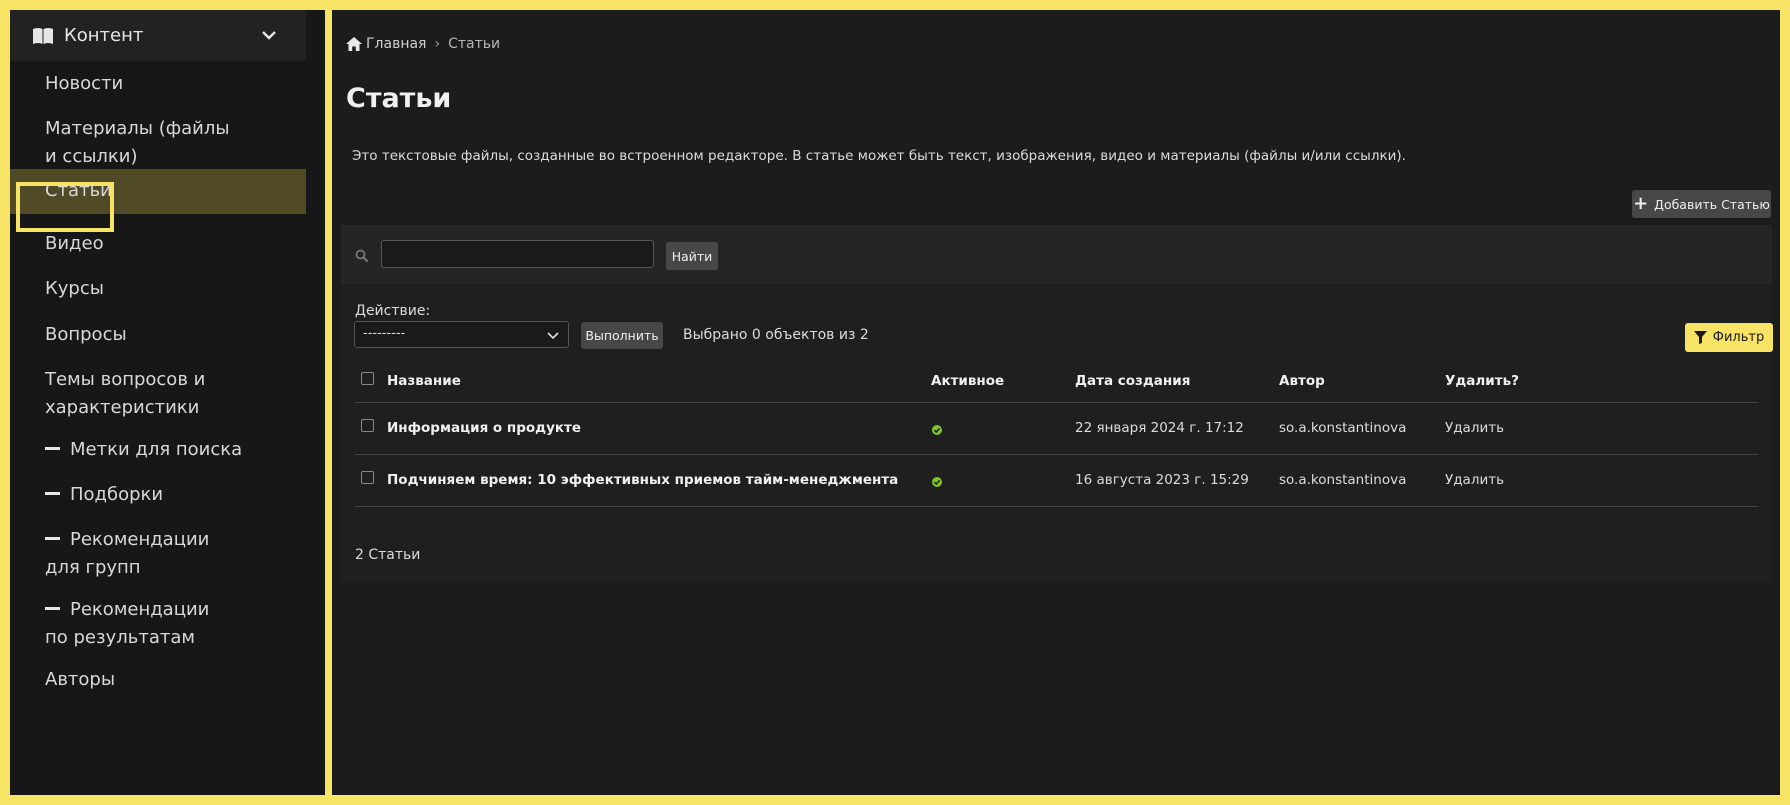  Describe the element at coordinates (158, 35) in the screenshot. I see `sidebar-section-header: Контент` at that location.